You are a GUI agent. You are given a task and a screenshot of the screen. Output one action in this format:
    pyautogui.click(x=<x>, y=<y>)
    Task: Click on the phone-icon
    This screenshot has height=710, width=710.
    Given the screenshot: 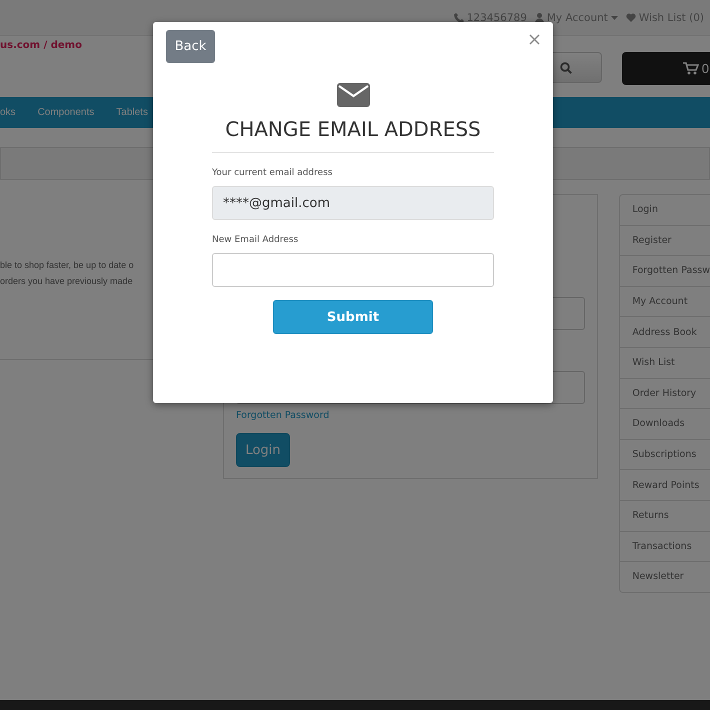 What is the action you would take?
    pyautogui.click(x=459, y=17)
    